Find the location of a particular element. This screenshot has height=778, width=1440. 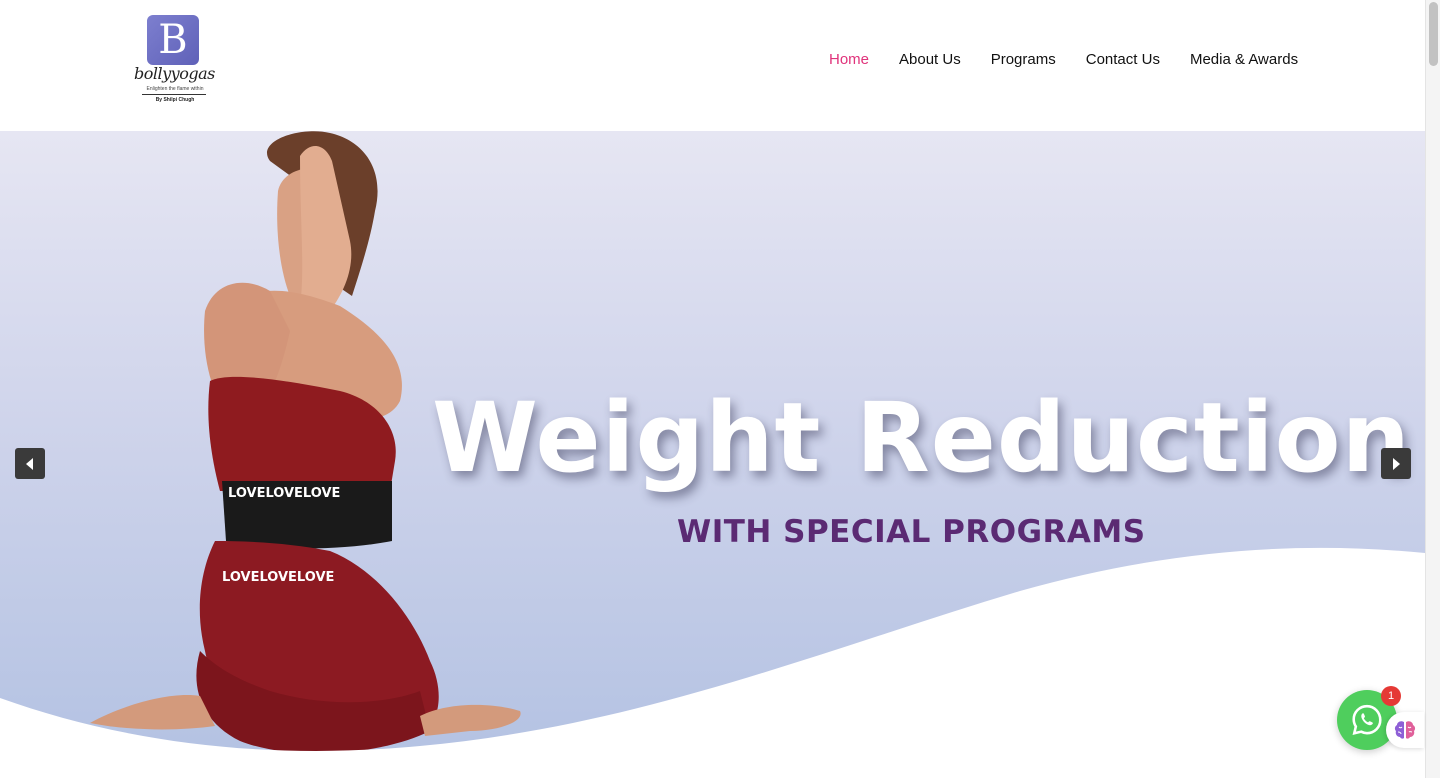

nav-item-home: Home is located at coordinates (849, 60).